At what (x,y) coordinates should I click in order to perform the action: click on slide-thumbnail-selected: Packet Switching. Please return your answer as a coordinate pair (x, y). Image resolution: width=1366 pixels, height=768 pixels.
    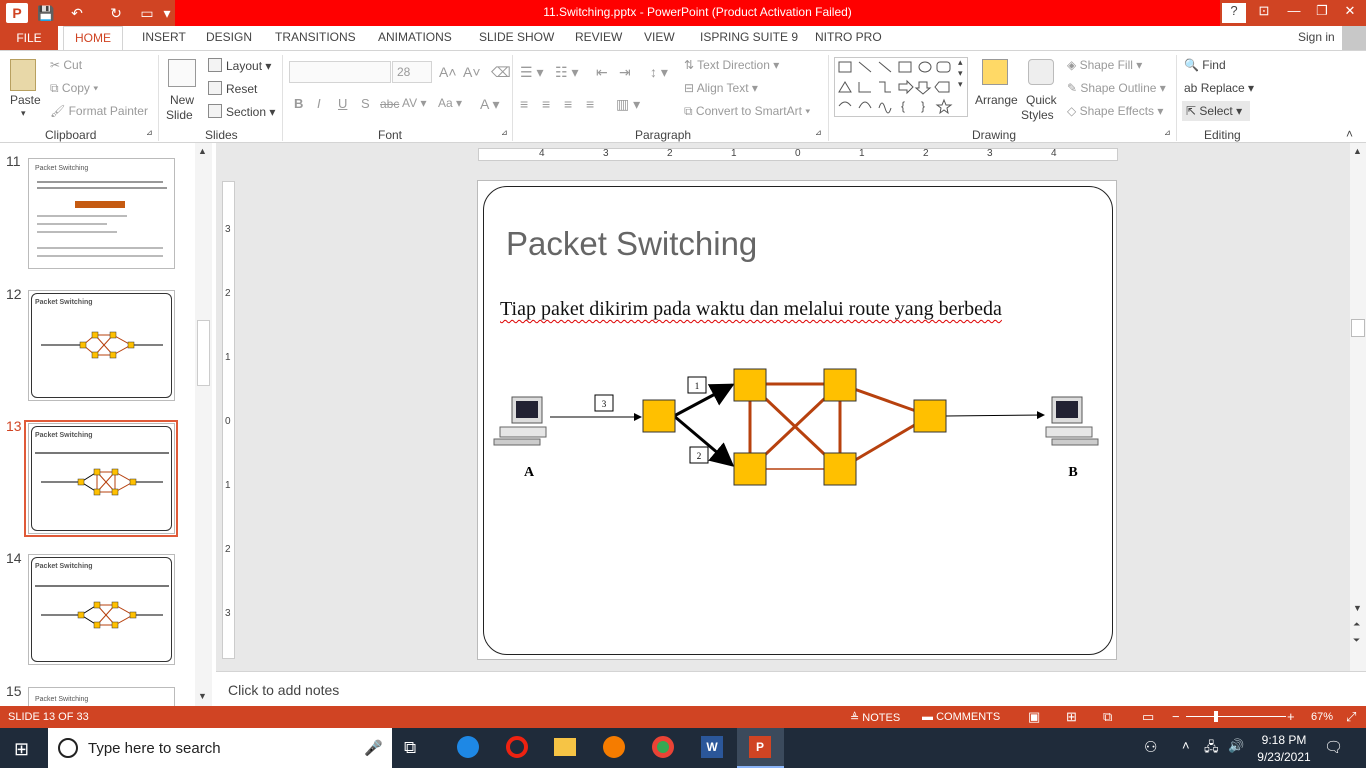
    Looking at the image, I should click on (101, 478).